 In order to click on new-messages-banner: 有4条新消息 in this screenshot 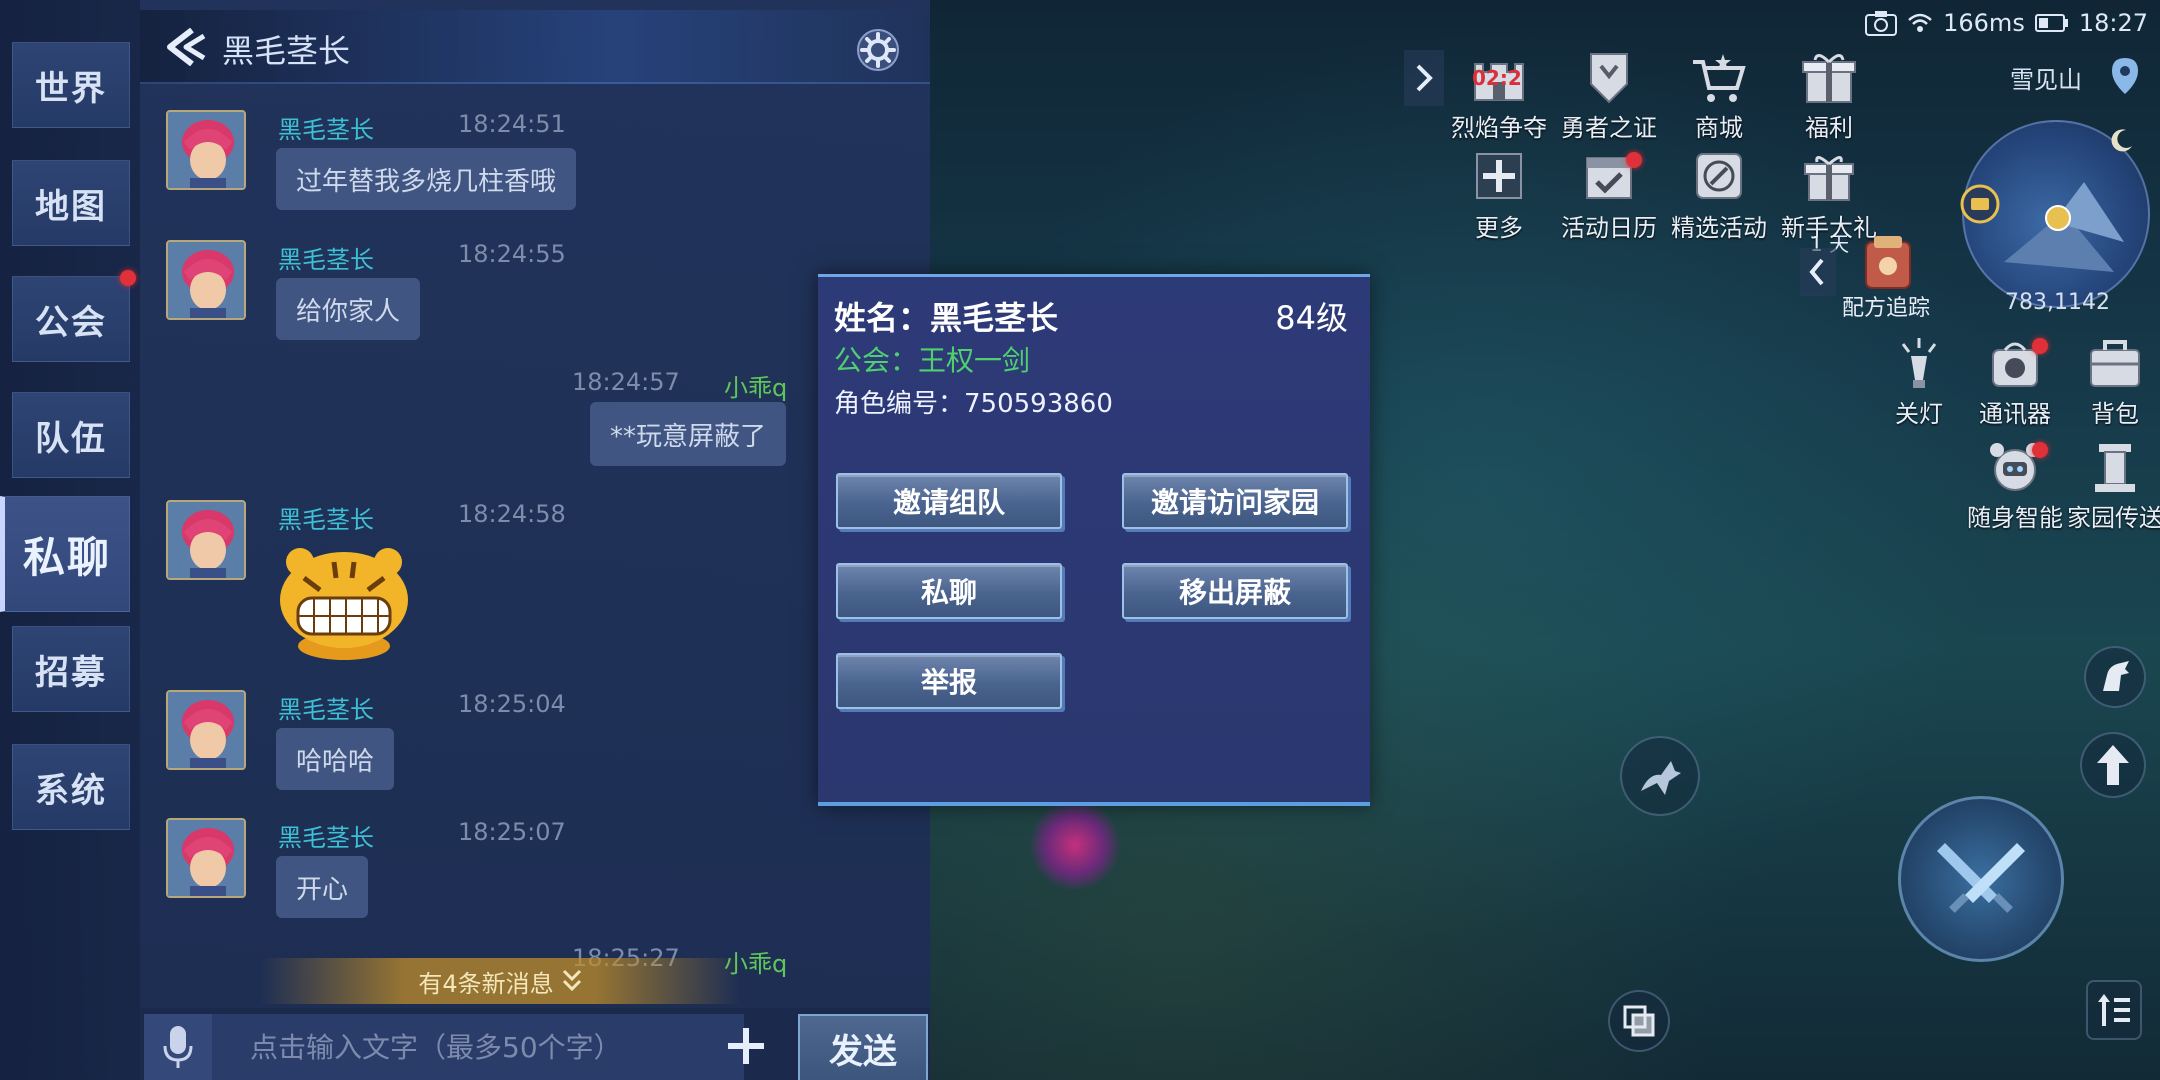, I will do `click(500, 981)`.